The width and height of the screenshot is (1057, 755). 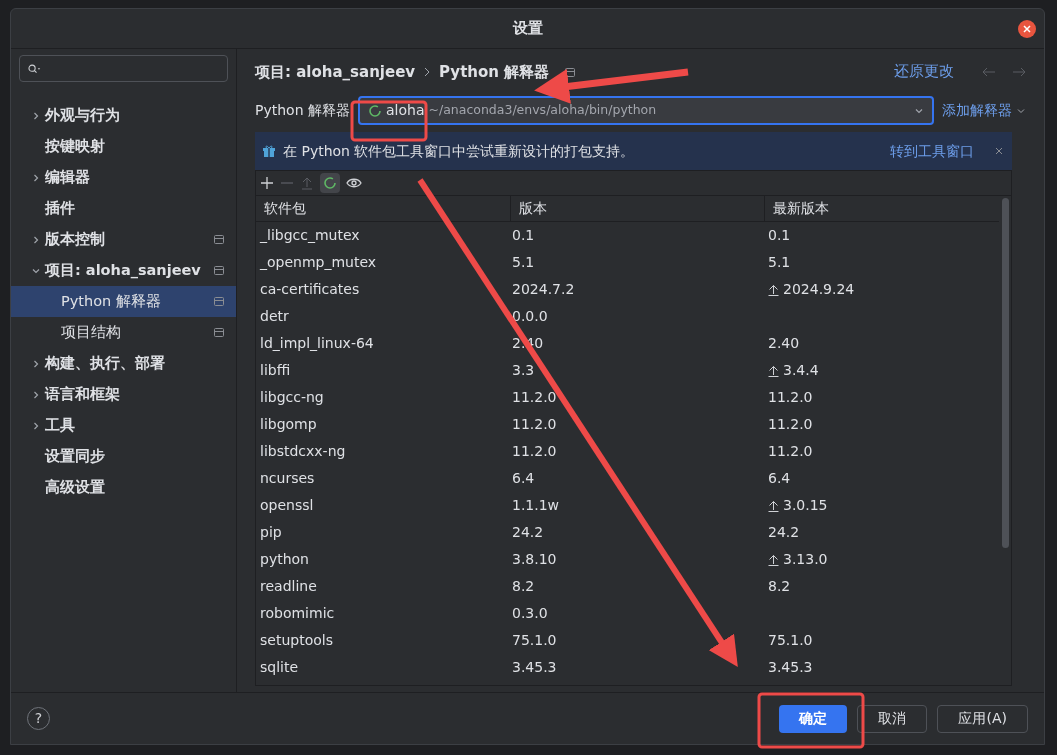 What do you see at coordinates (123, 146) in the screenshot?
I see `sidebar-item: 按键映射` at bounding box center [123, 146].